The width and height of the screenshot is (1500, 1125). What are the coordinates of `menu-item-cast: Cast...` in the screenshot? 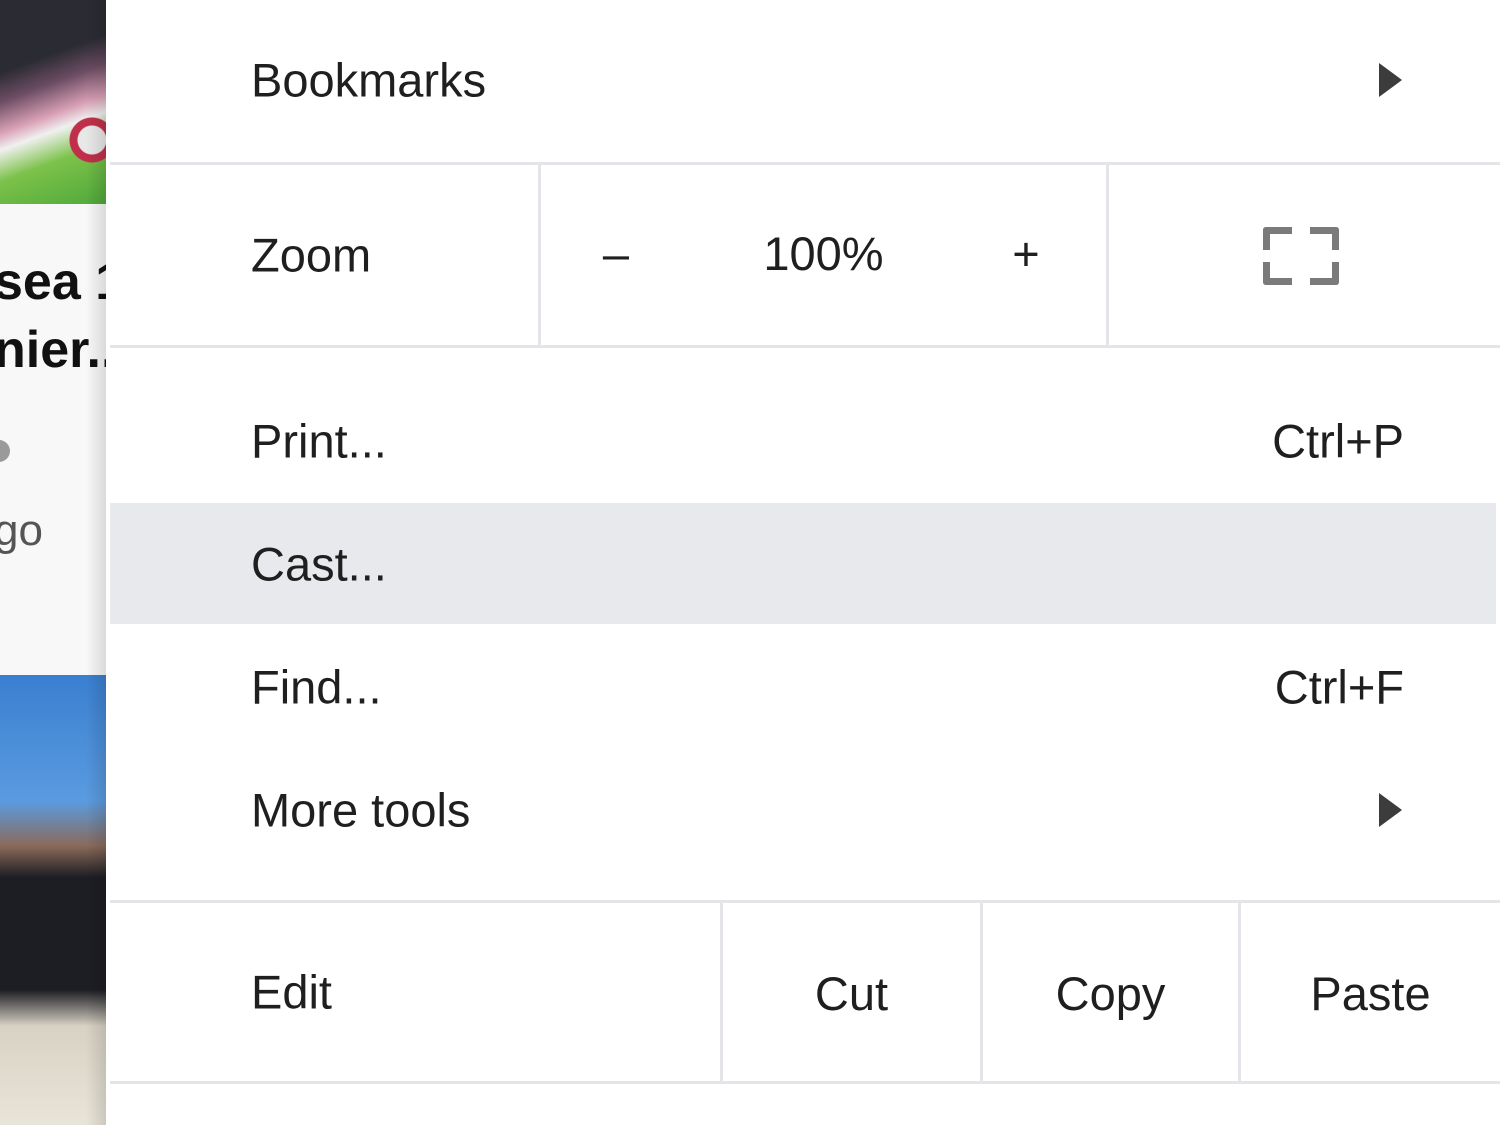 It's located at (803, 563).